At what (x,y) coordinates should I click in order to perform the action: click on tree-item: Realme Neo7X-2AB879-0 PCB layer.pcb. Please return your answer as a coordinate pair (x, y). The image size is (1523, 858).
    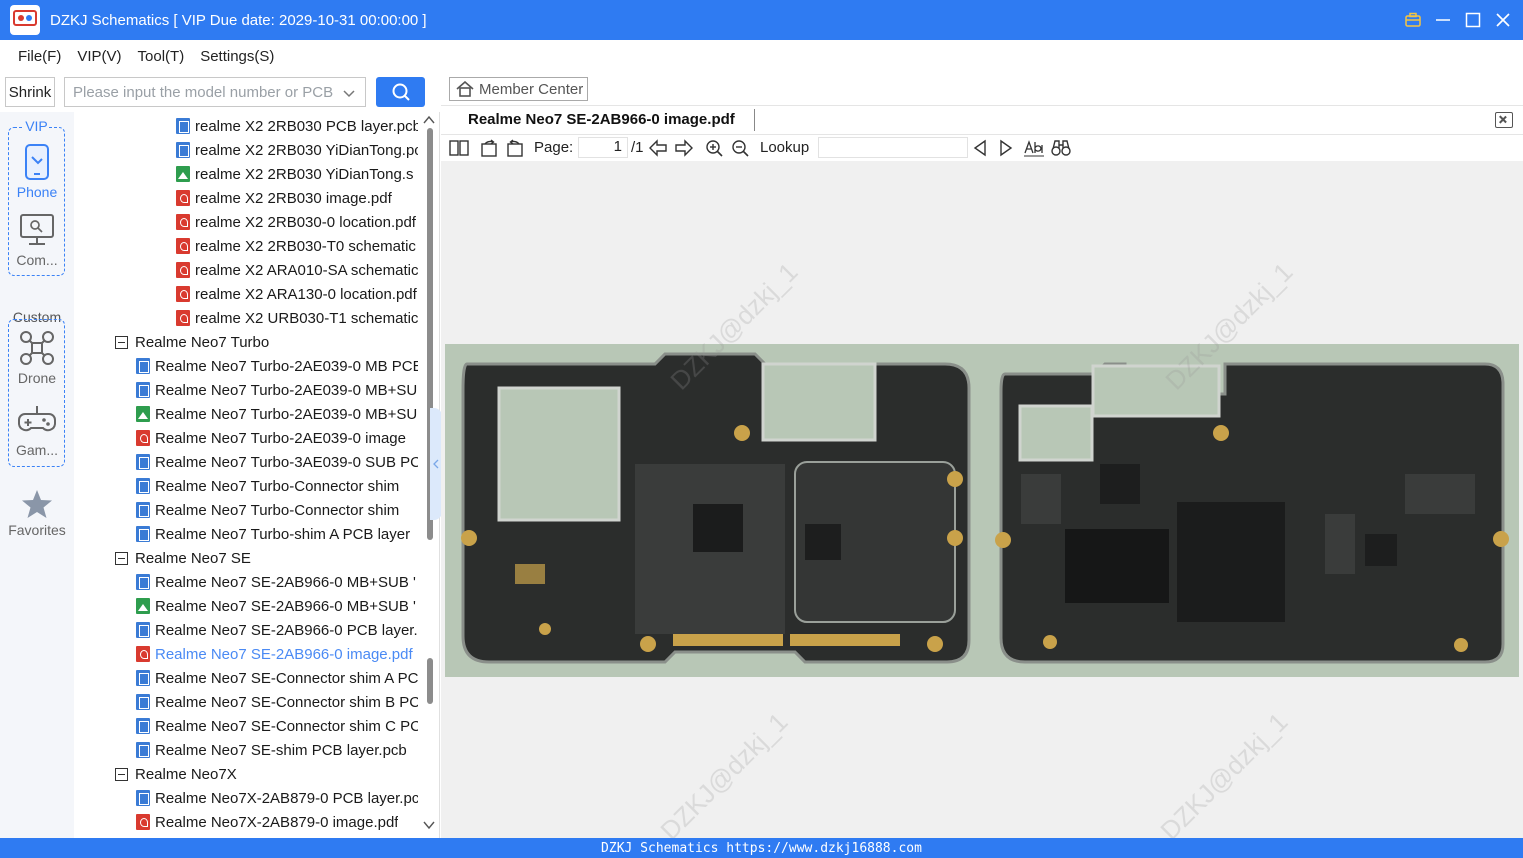
    Looking at the image, I should click on (277, 798).